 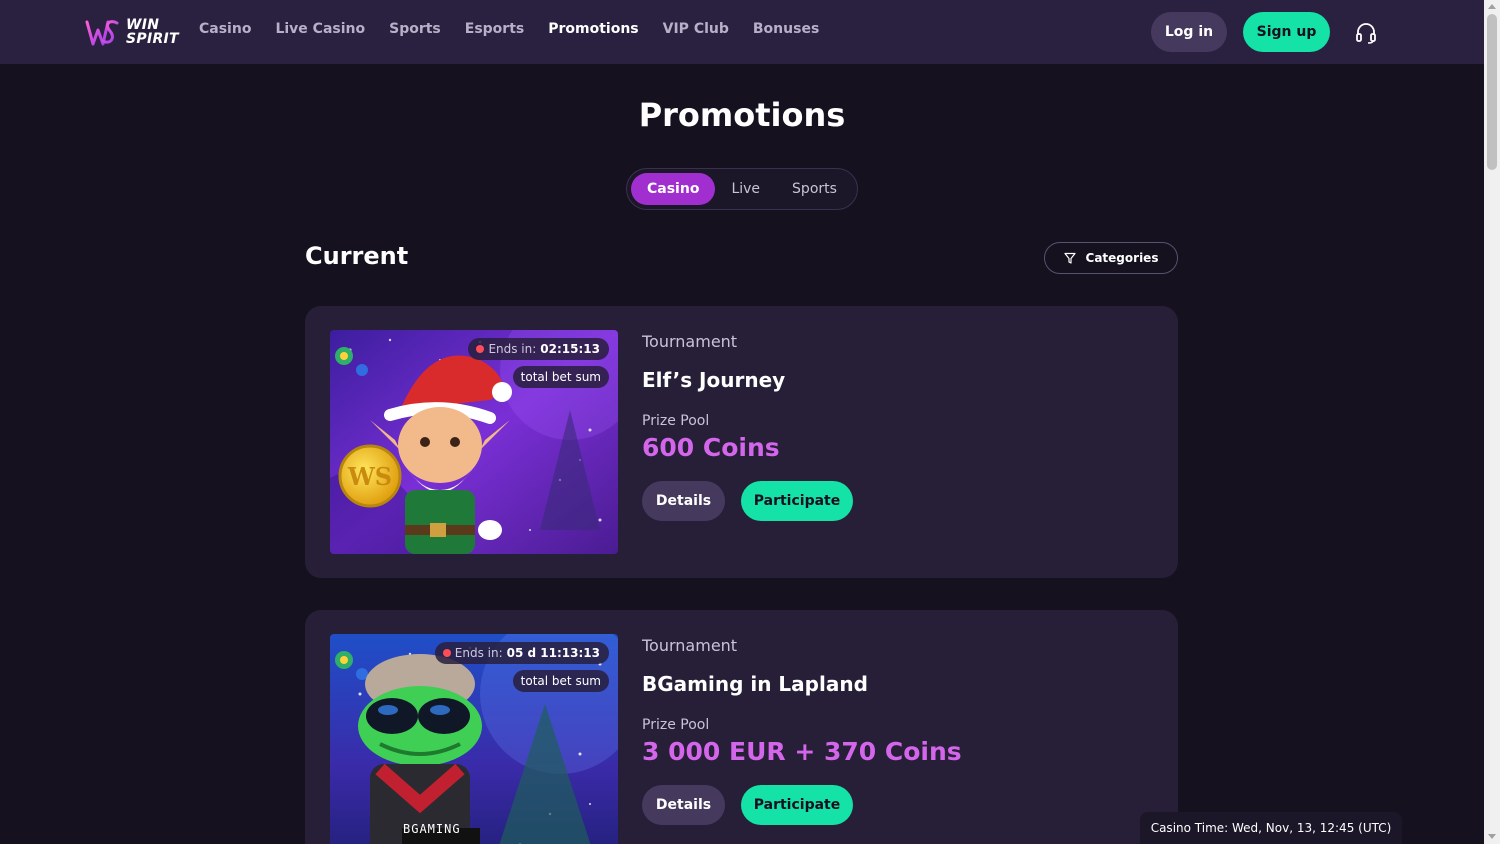 What do you see at coordinates (696, 29) in the screenshot?
I see `nav-vip-club: VIP Club` at bounding box center [696, 29].